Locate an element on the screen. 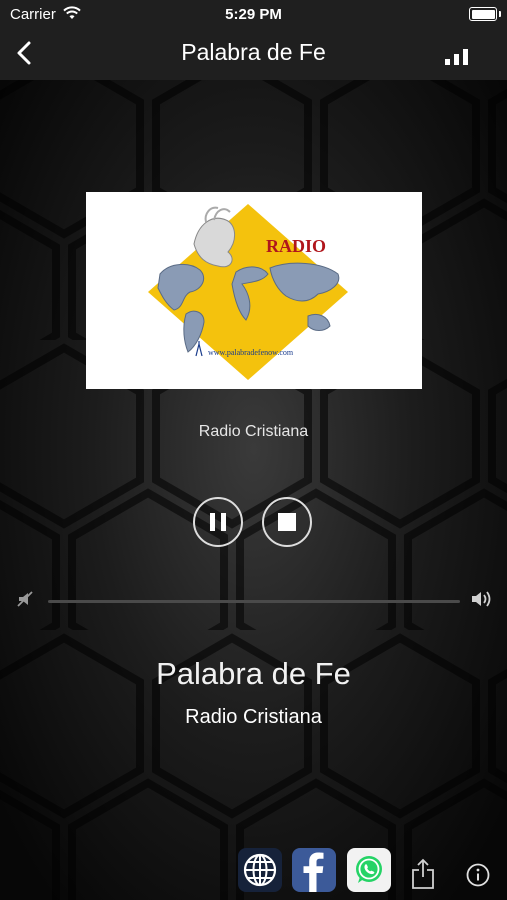 This screenshot has height=900, width=507. battery-icon is located at coordinates (485, 14).